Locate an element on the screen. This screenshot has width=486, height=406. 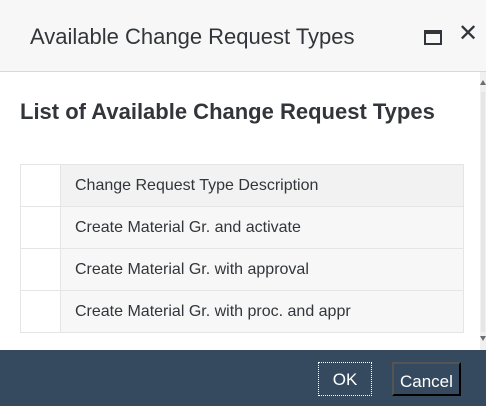
scroll-up-arrow-icon is located at coordinates (483, 82).